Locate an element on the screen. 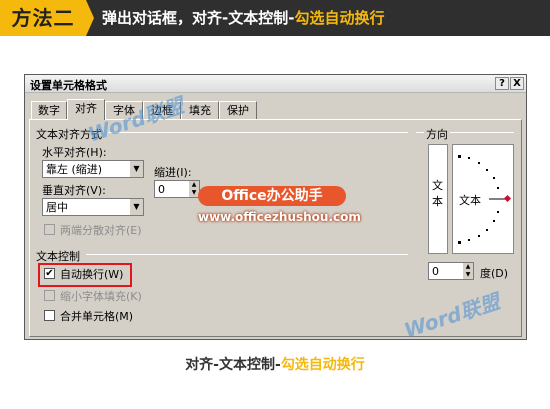  vertical-label: 垂直对齐(V): is located at coordinates (74, 190).